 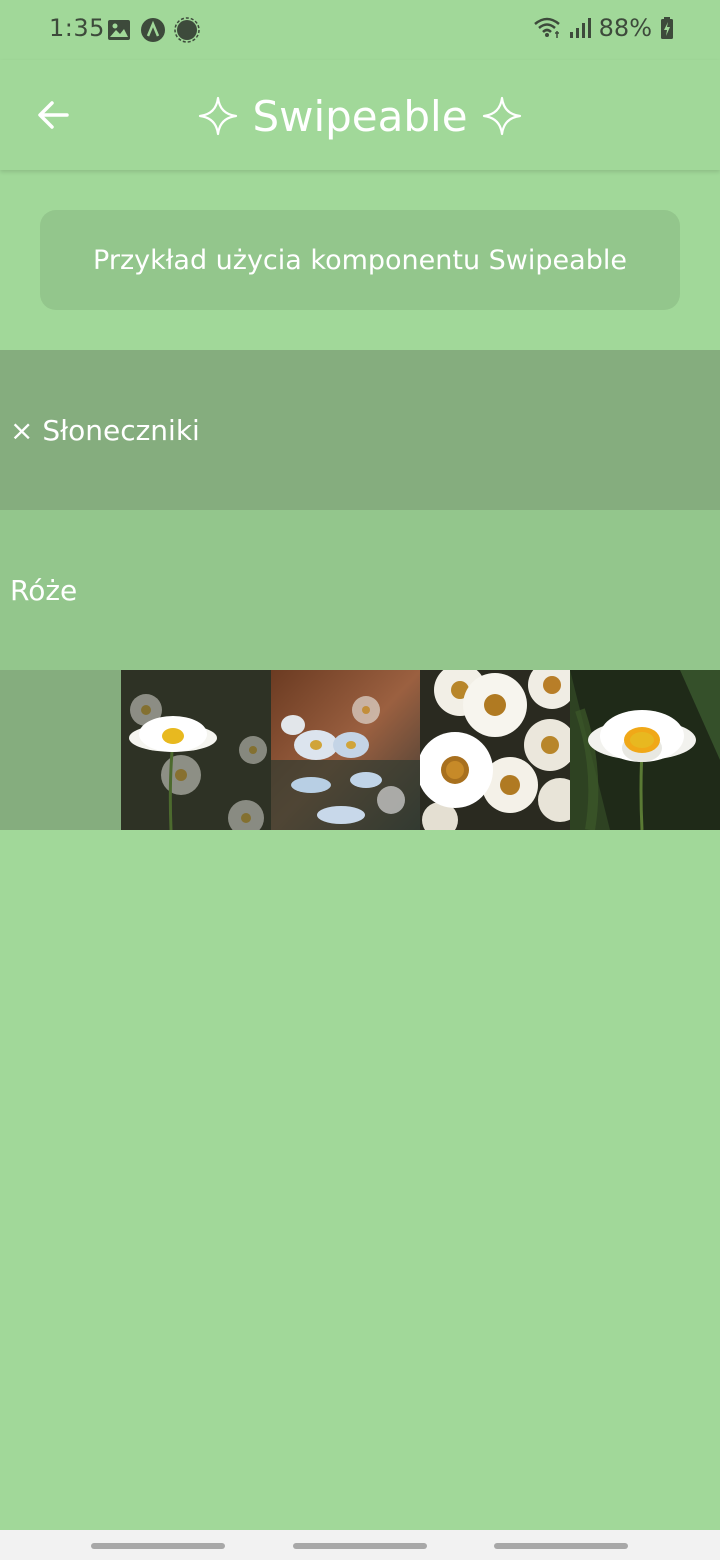 I want to click on swipeable-row-gallery, so click(x=360, y=750).